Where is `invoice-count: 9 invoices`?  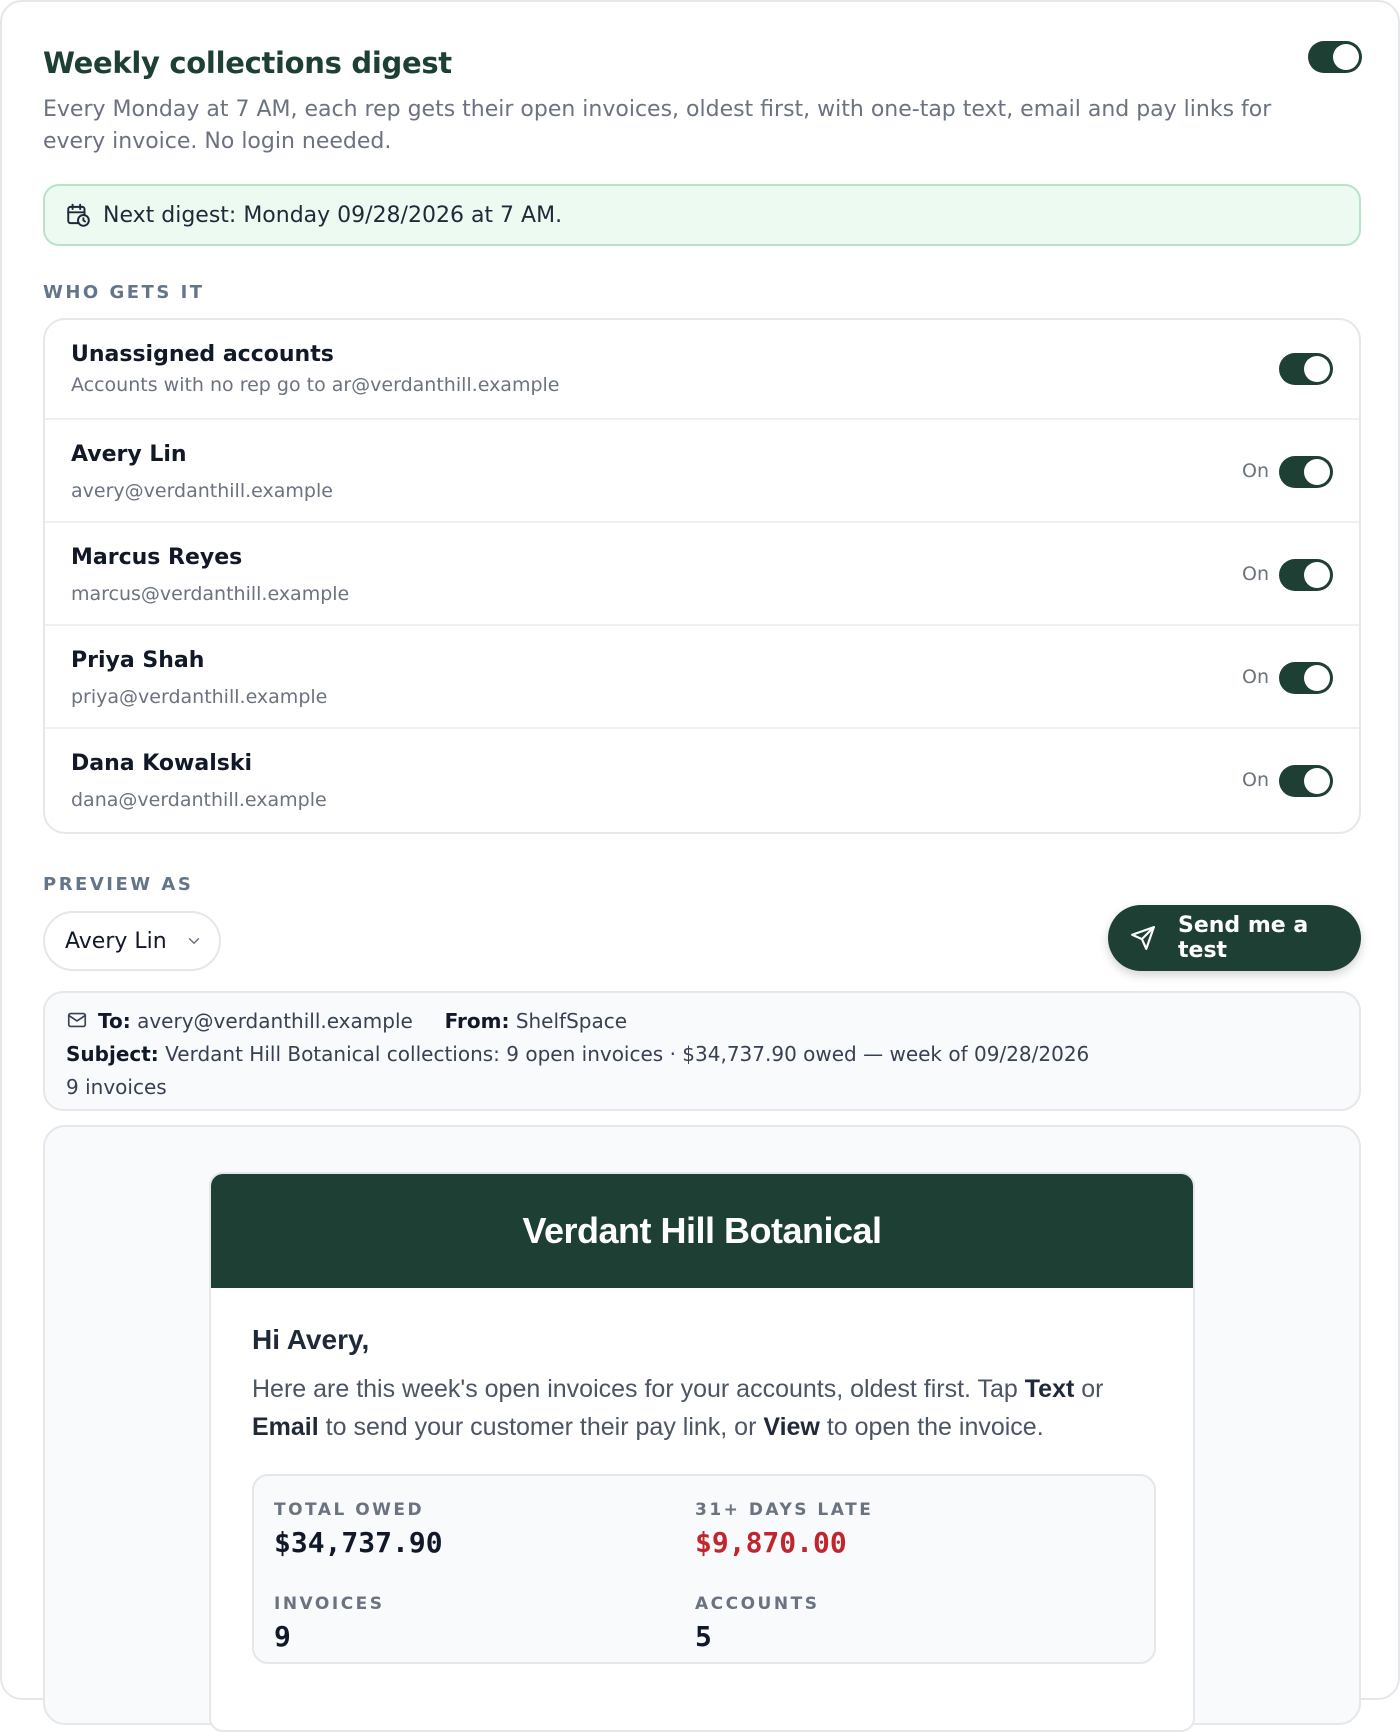 invoice-count: 9 invoices is located at coordinates (116, 1087).